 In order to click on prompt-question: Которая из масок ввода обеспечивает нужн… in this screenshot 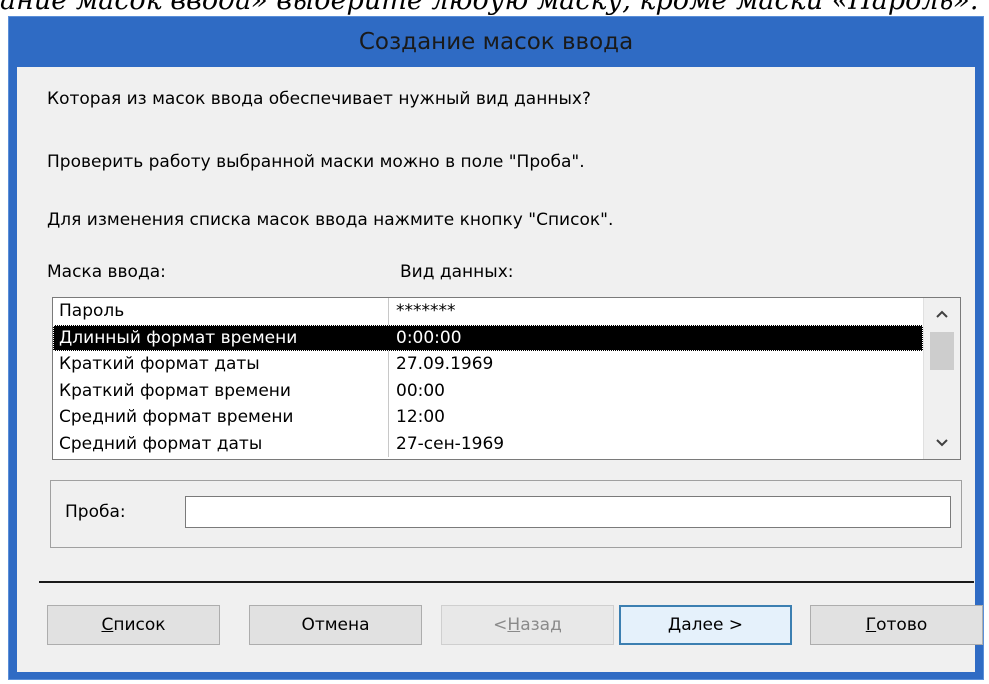, I will do `click(319, 99)`.